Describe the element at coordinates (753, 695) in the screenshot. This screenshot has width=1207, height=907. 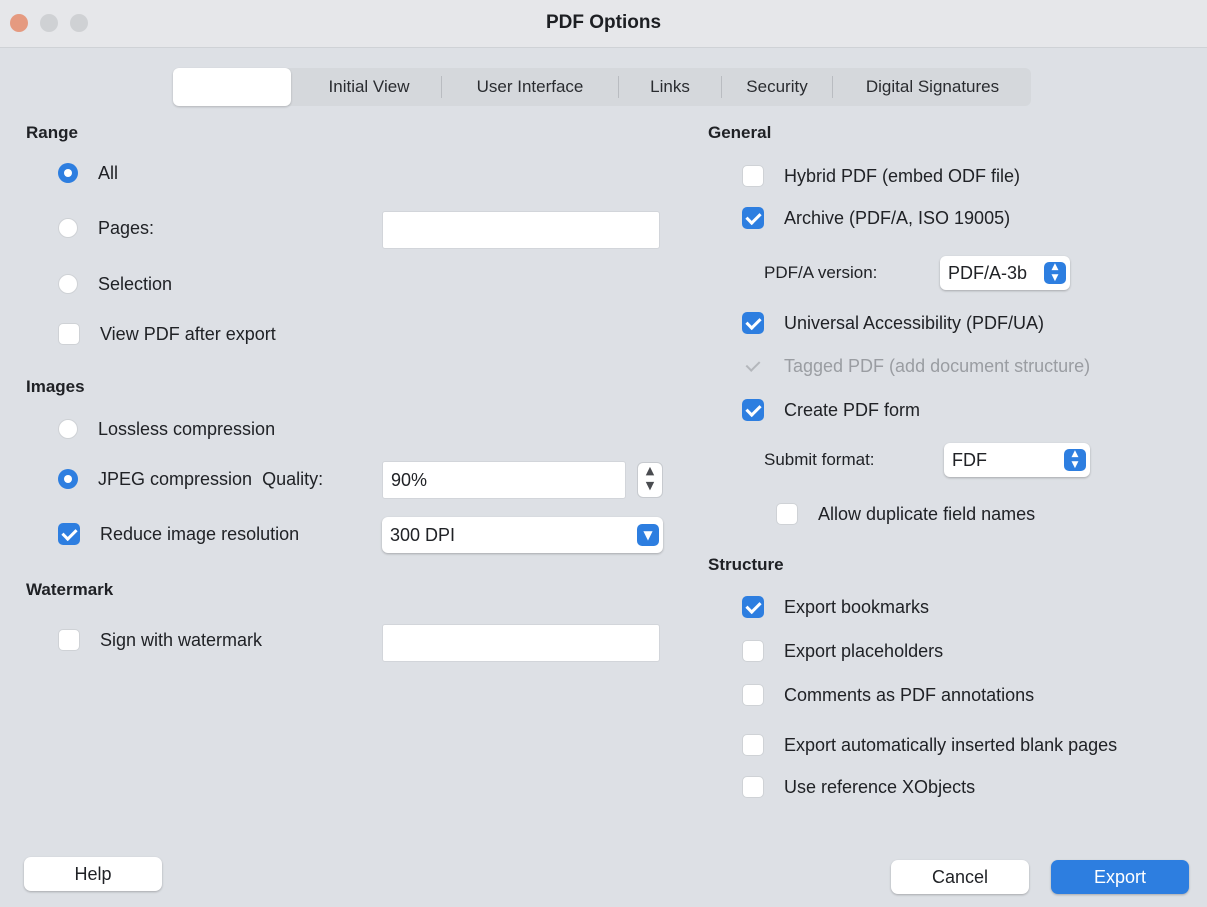
I see `comments-annotations-checkbox` at that location.